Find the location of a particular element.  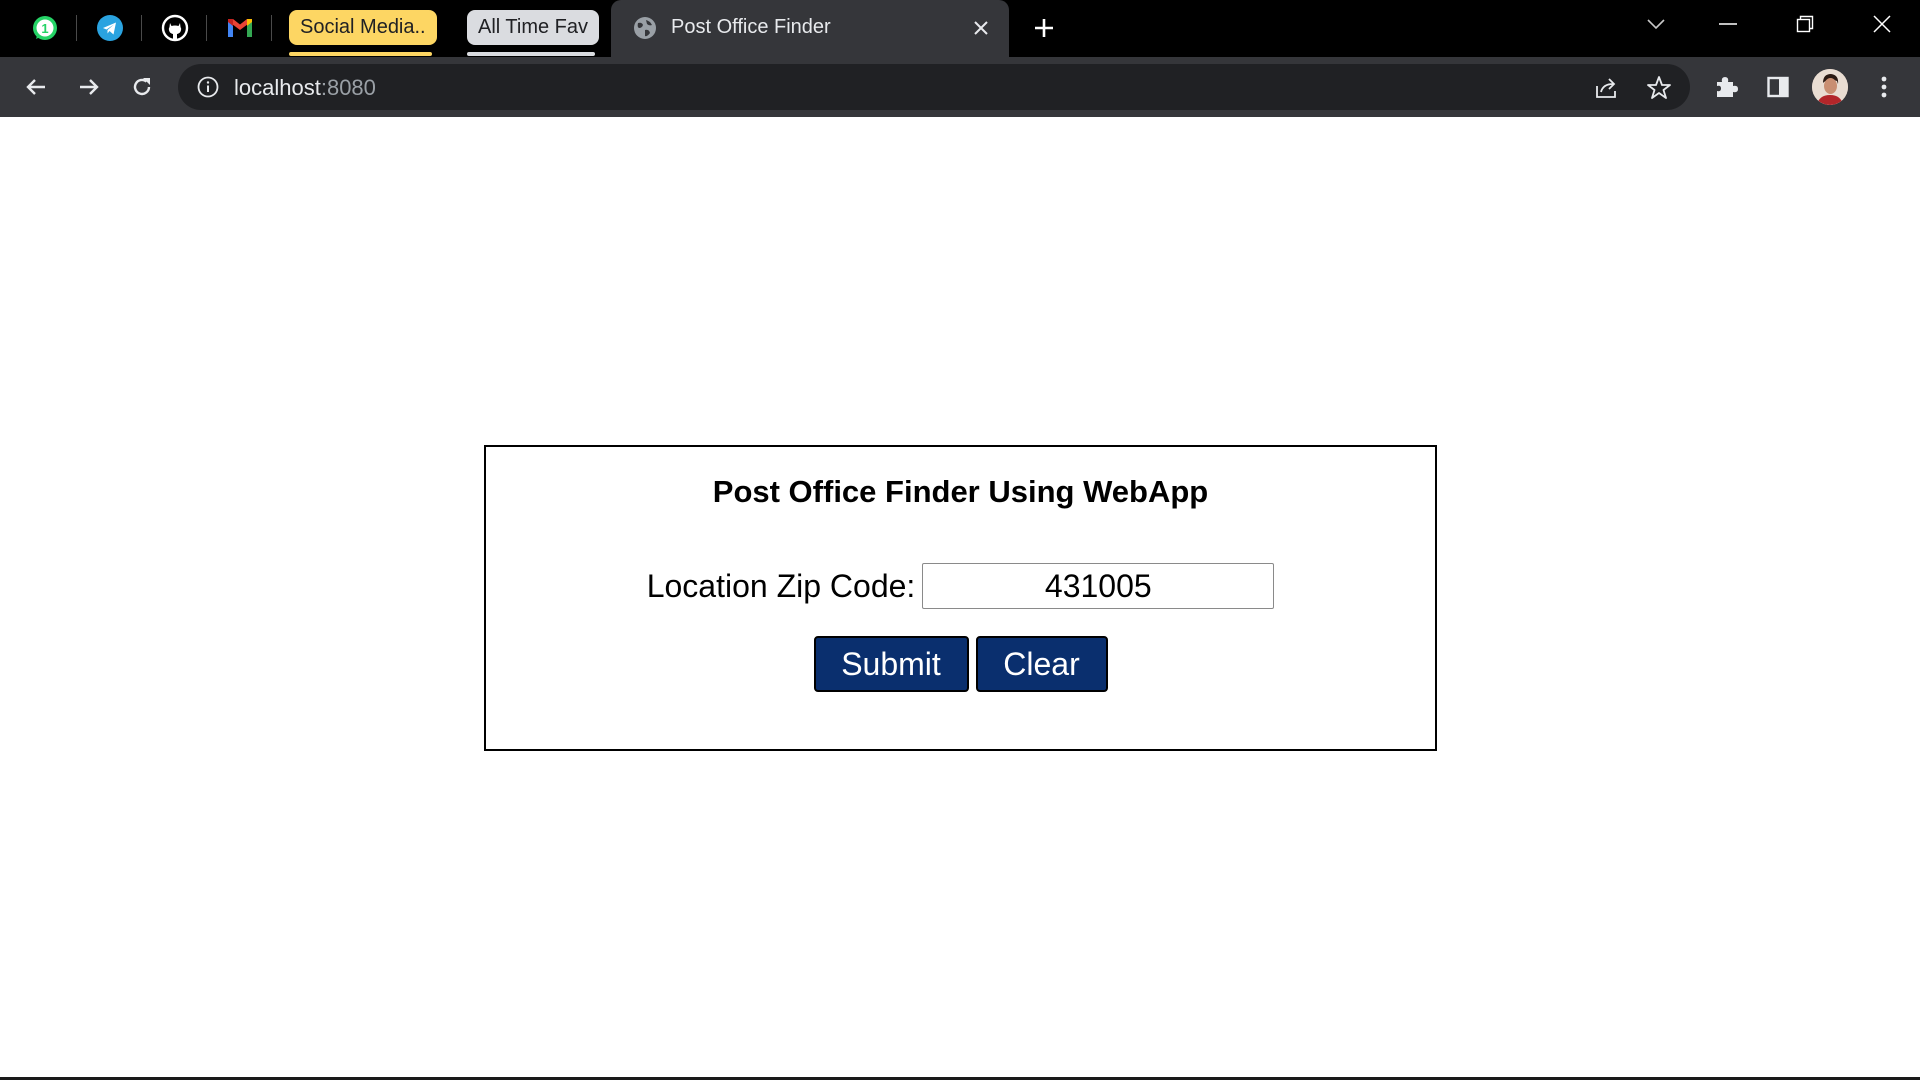

form-buttons: Submit Clear is located at coordinates (960, 664).